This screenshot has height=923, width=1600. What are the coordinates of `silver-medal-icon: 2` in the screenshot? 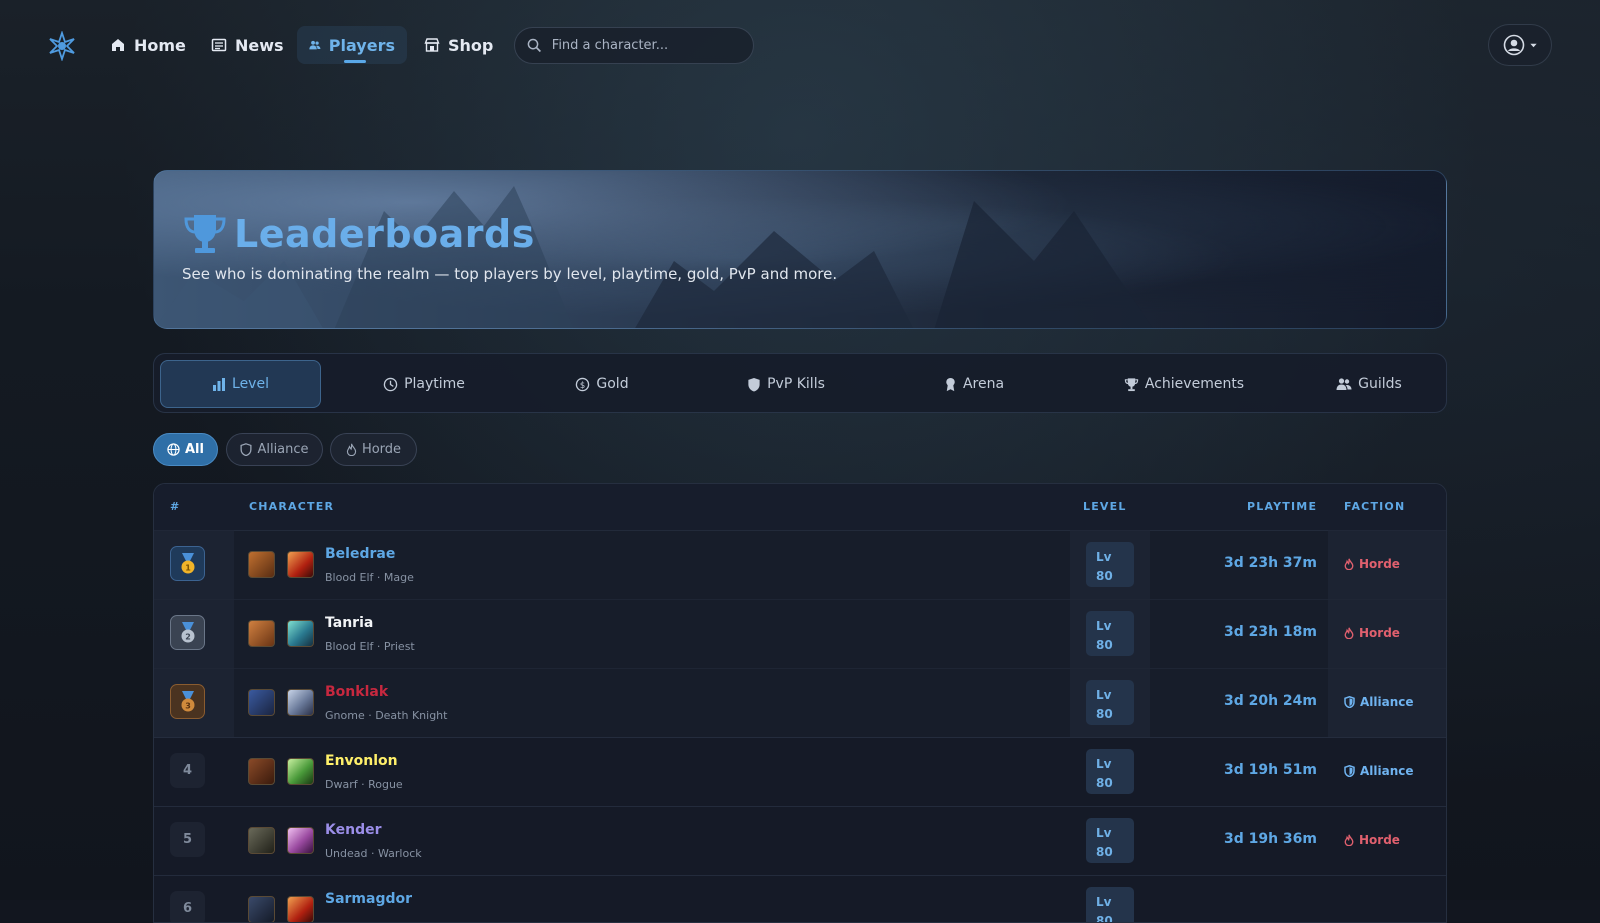 It's located at (187, 631).